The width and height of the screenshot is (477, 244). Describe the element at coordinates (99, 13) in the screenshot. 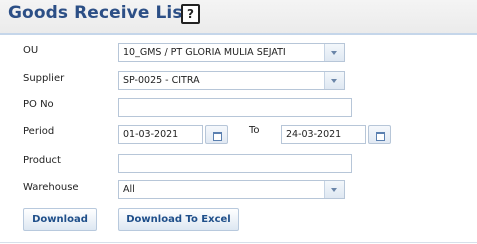

I see `page-title: Goods Receive List` at that location.